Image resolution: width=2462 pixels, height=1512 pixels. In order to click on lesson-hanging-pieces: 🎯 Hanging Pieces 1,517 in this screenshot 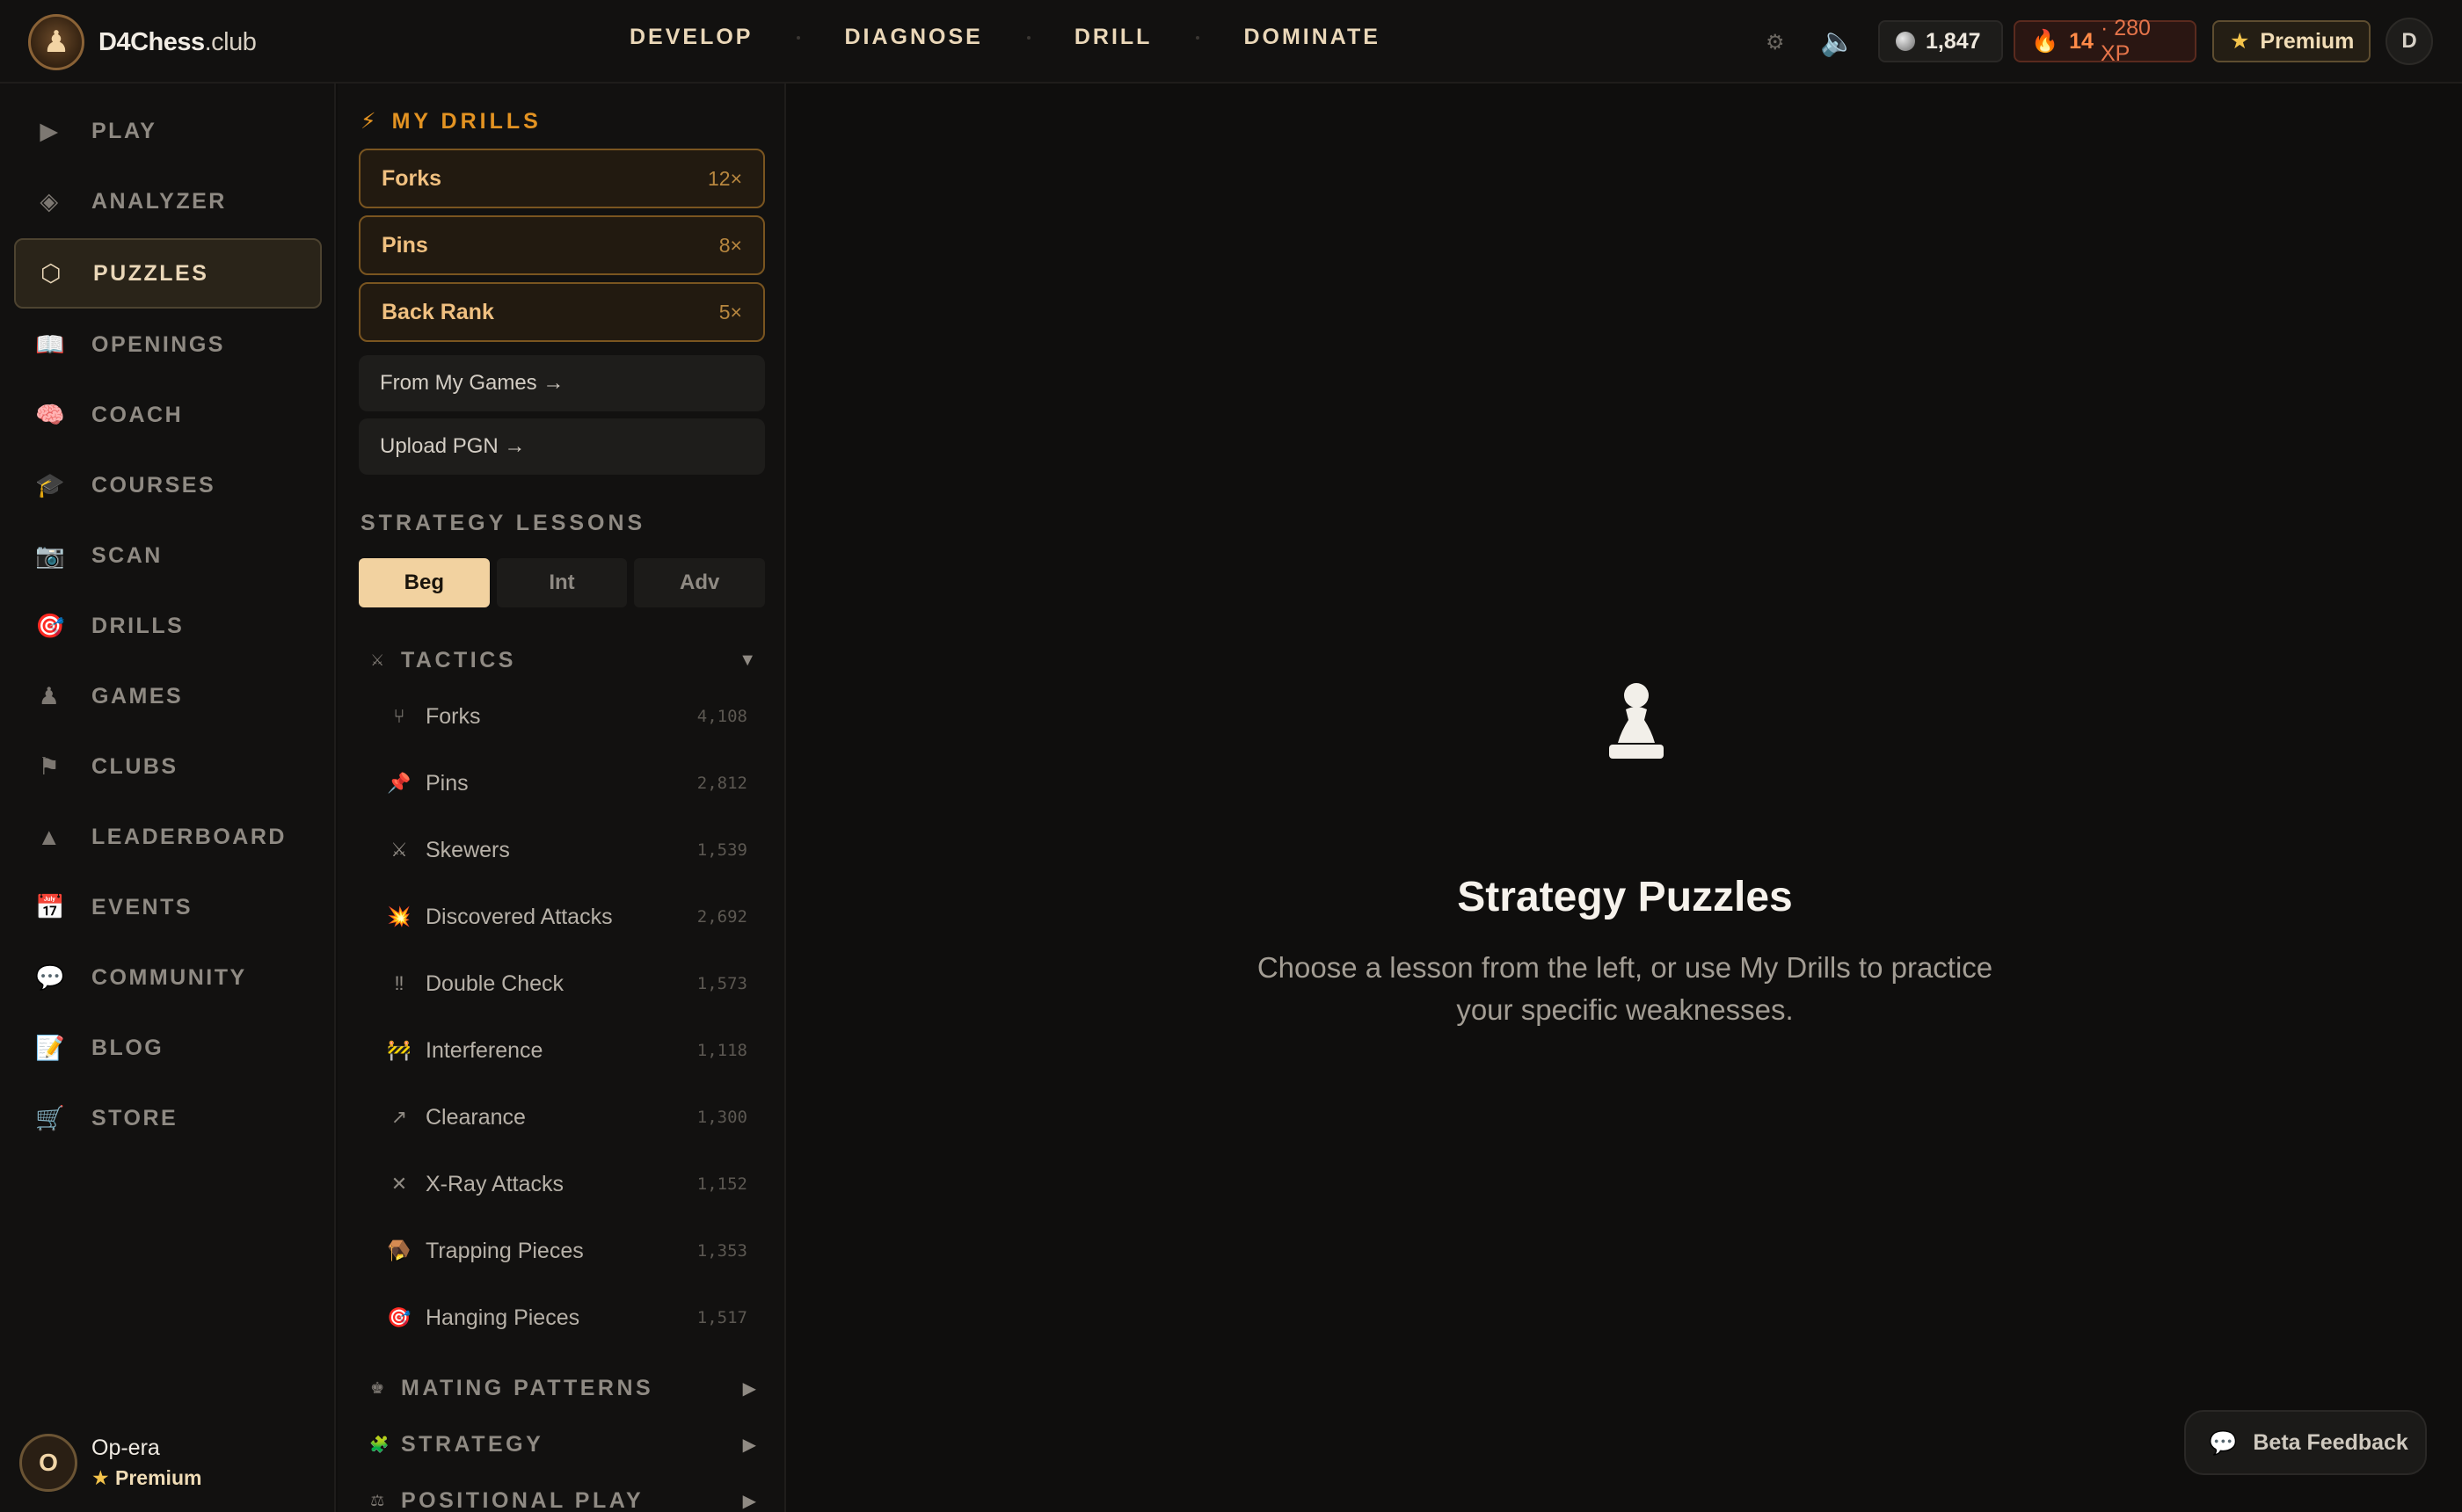, I will do `click(567, 1318)`.